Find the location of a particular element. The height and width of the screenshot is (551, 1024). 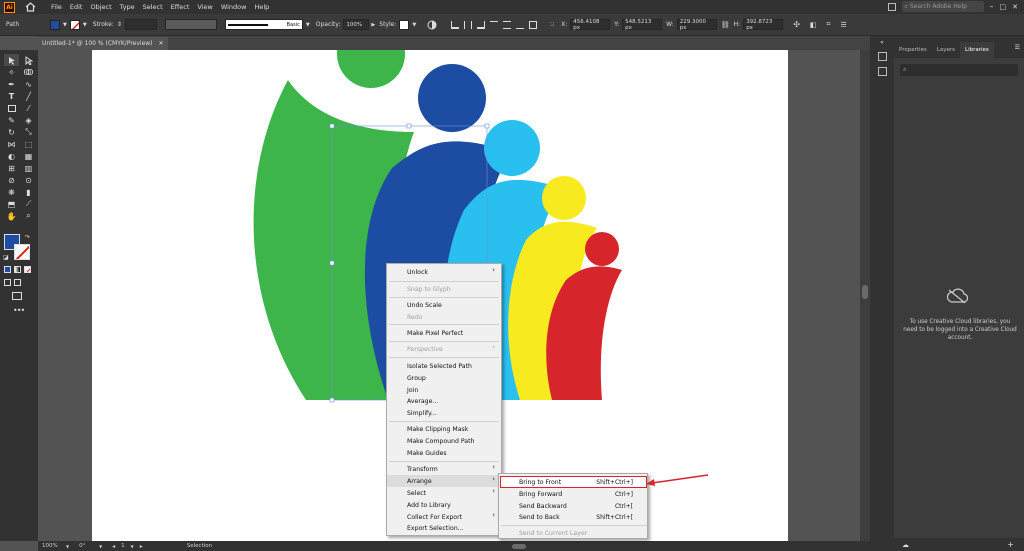

default-colors-icon: ◪ is located at coordinates (6, 257).